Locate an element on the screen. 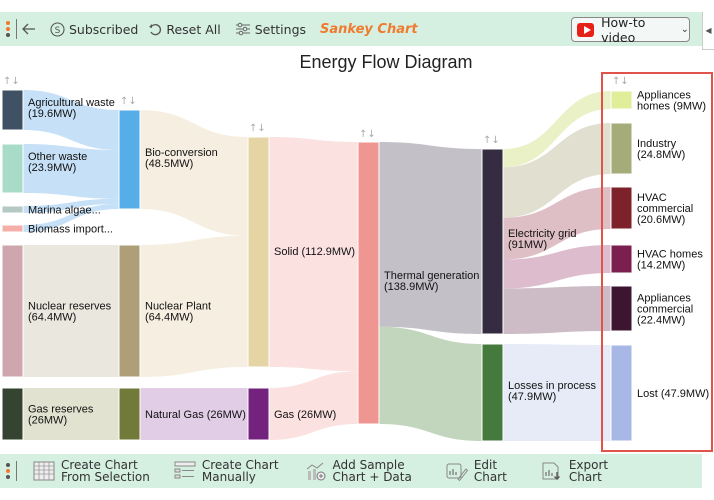 This screenshot has height=500, width=714. node-label-other: (23.9MW) is located at coordinates (52, 168).